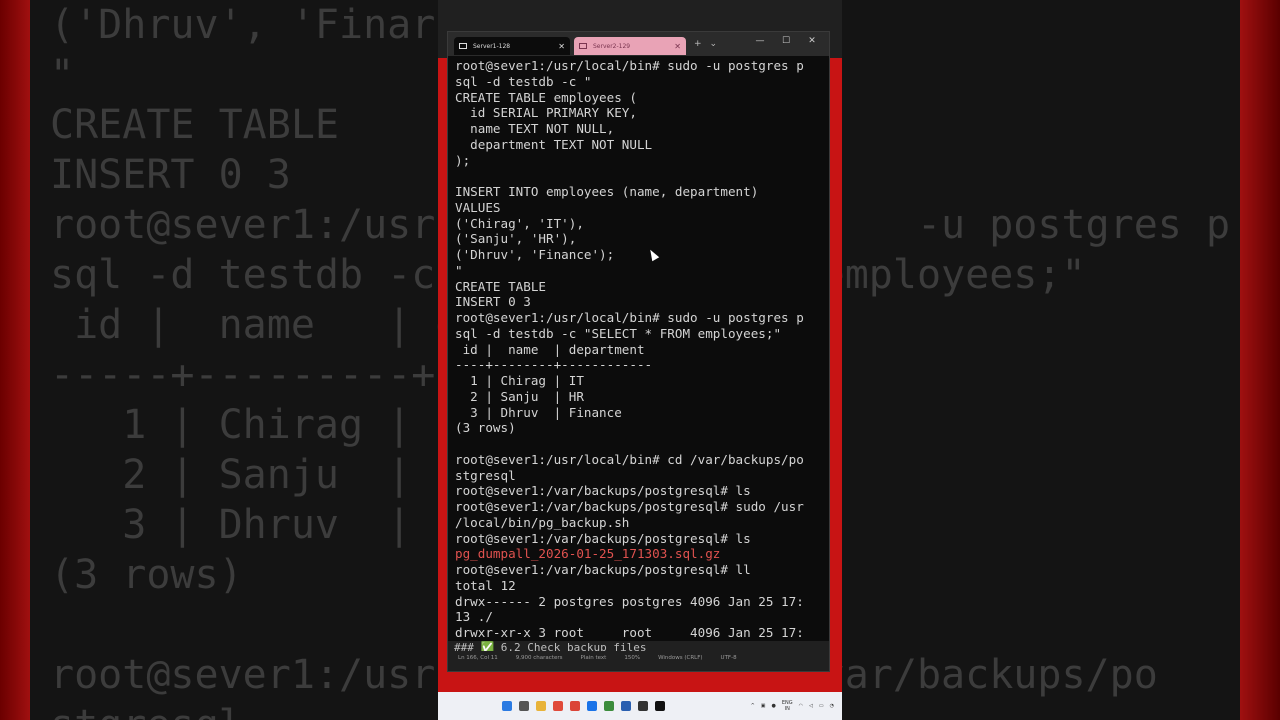  I want to click on terminal-line: INSERT INTO employees (name, department), so click(607, 191).